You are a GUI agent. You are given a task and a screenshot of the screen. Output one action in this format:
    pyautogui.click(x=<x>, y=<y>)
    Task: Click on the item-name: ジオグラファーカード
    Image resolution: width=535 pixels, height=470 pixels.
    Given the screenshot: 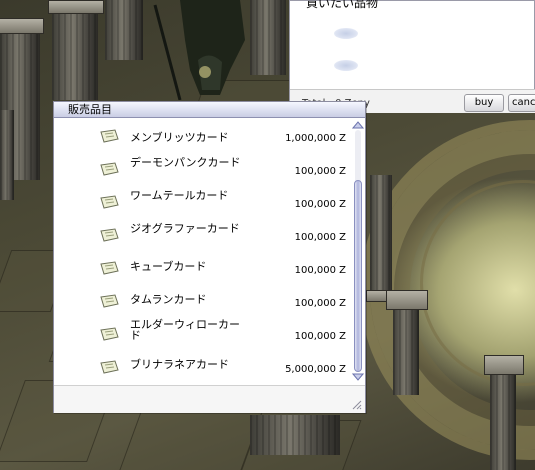 What is the action you would take?
    pyautogui.click(x=185, y=228)
    